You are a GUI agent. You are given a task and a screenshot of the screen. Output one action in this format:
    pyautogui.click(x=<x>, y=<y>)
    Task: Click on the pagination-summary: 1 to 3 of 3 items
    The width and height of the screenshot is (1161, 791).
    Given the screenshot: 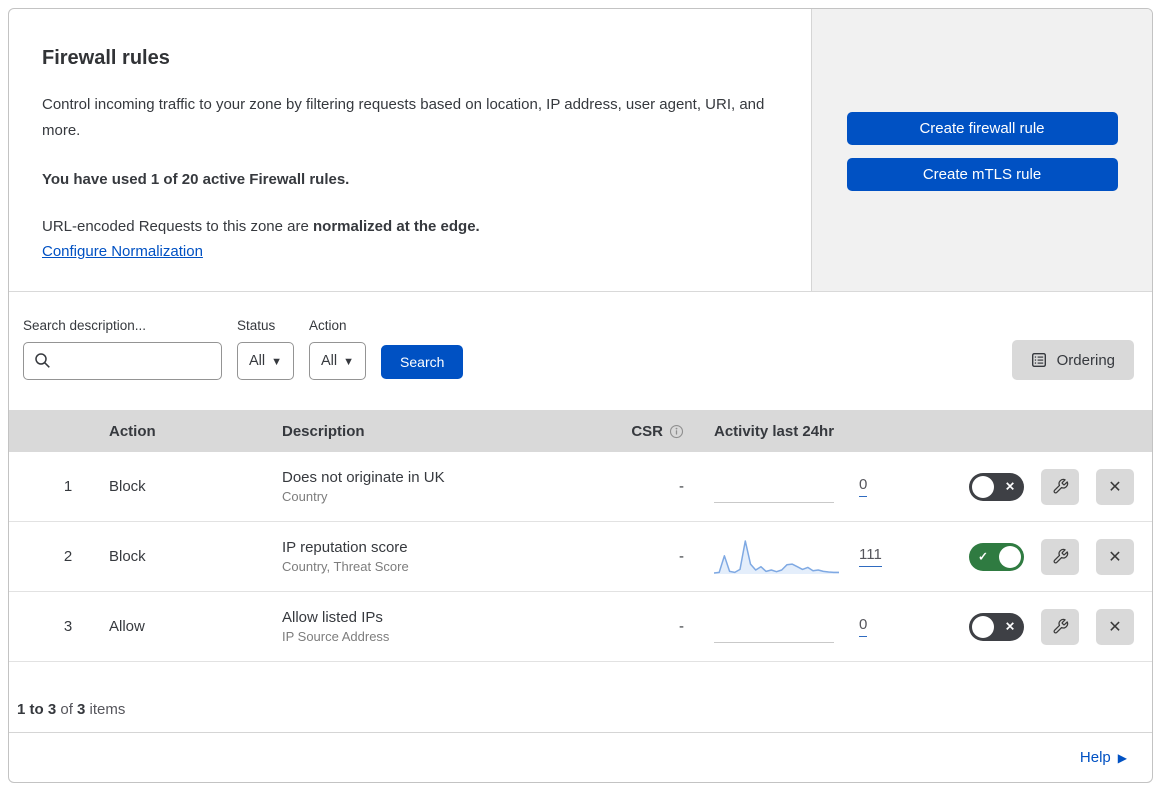 What is the action you would take?
    pyautogui.click(x=580, y=697)
    